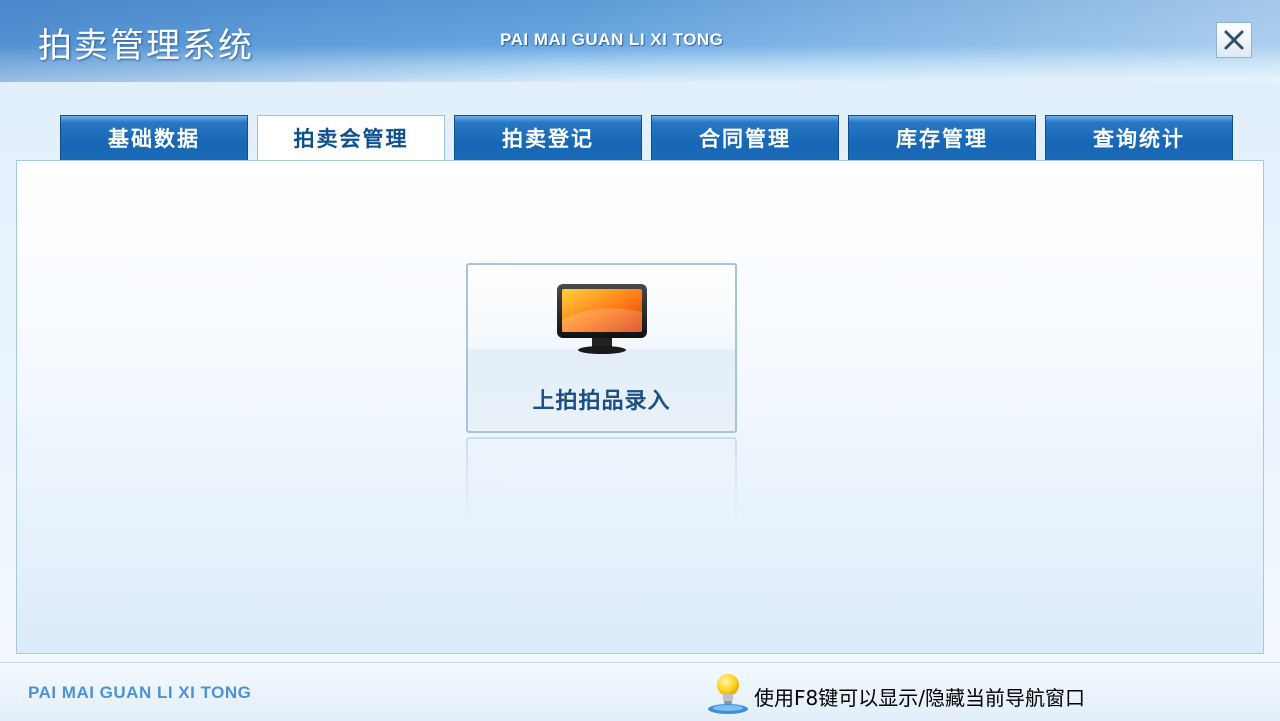 The width and height of the screenshot is (1280, 721). What do you see at coordinates (154, 138) in the screenshot?
I see `tab-basic-data: 基础数据` at bounding box center [154, 138].